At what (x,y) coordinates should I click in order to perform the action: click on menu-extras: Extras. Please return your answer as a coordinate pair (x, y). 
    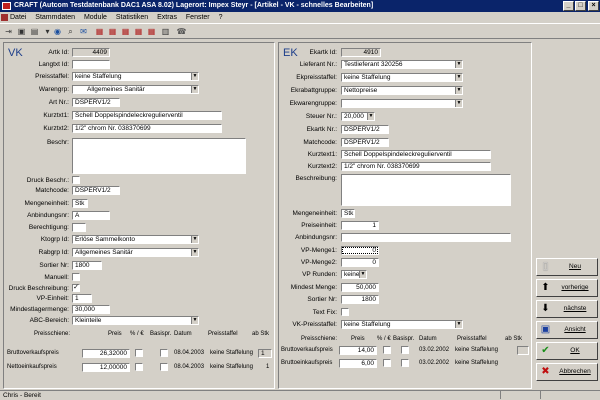
    Looking at the image, I should click on (167, 17).